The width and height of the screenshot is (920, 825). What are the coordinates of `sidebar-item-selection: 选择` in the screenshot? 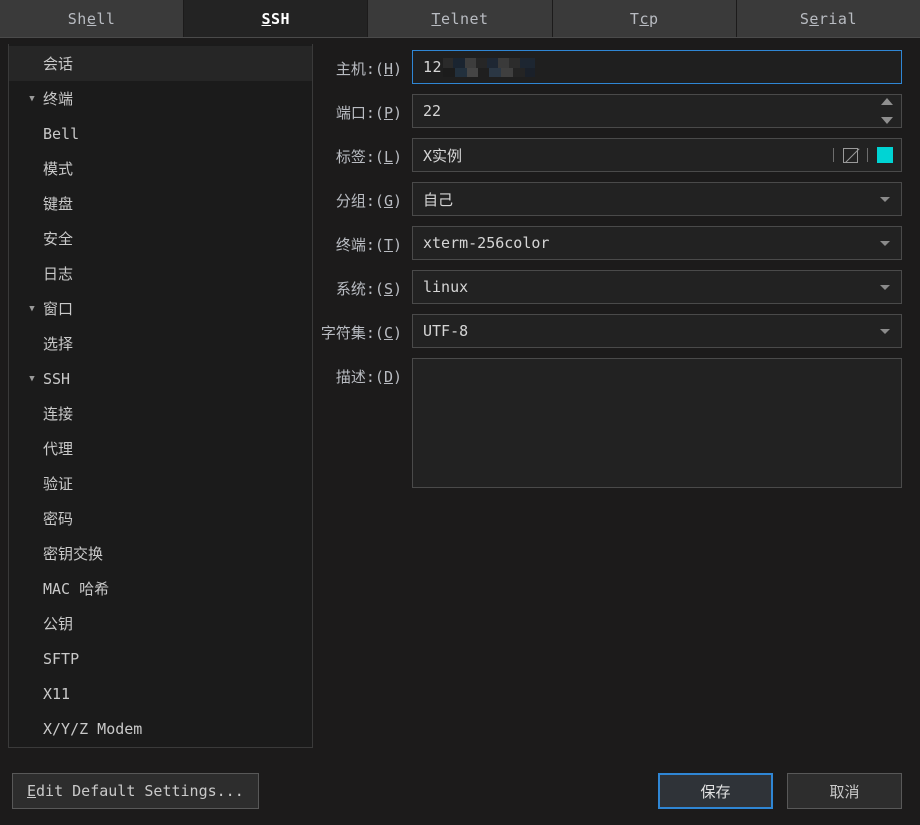 It's located at (160, 343).